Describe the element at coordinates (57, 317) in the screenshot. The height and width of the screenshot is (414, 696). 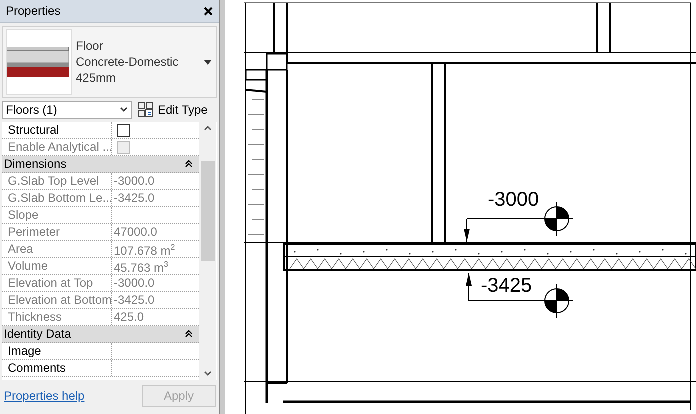
I see `property-name: Thickness` at that location.